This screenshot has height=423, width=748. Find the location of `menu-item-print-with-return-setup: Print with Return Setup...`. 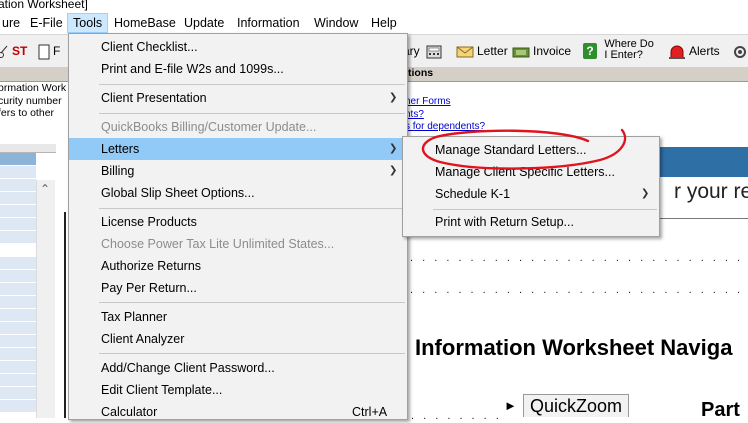

menu-item-print-with-return-setup: Print with Return Setup... is located at coordinates (531, 222).